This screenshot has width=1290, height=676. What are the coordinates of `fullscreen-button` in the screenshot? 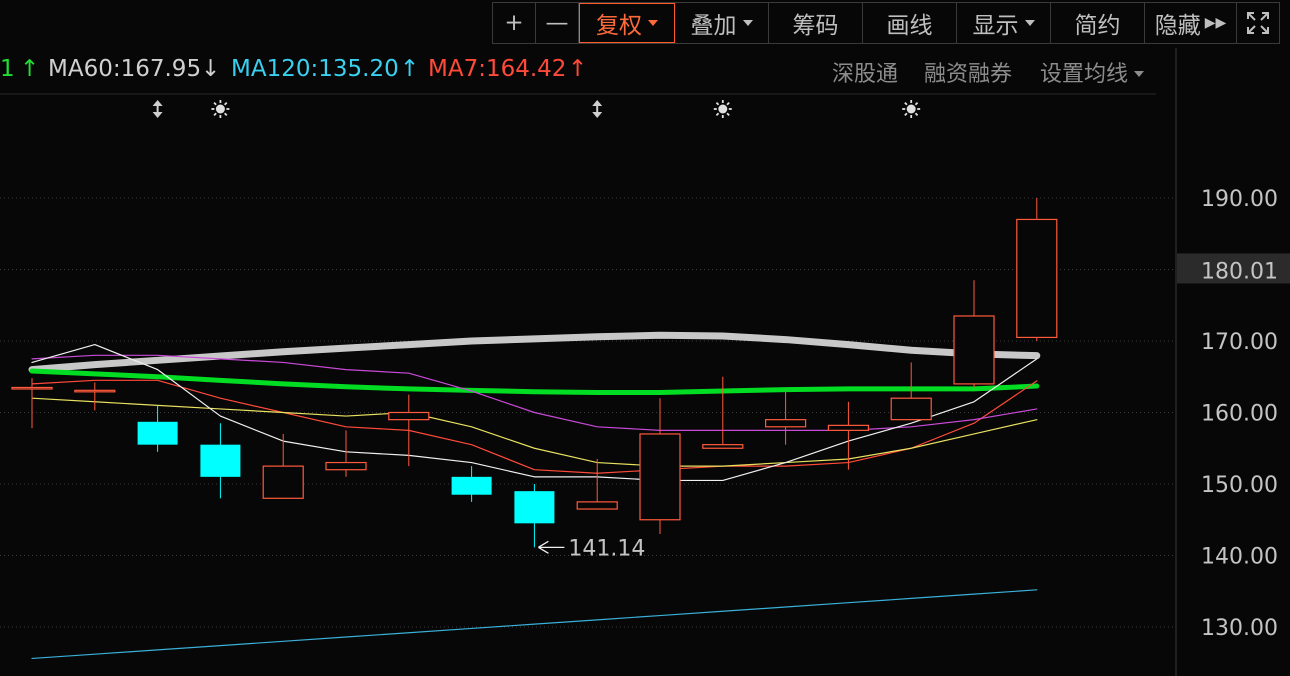 It's located at (1258, 23).